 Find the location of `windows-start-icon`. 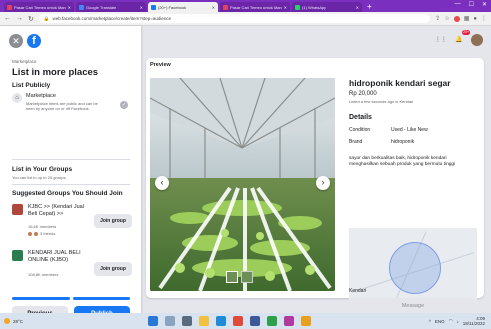

windows-start-icon is located at coordinates (153, 321).